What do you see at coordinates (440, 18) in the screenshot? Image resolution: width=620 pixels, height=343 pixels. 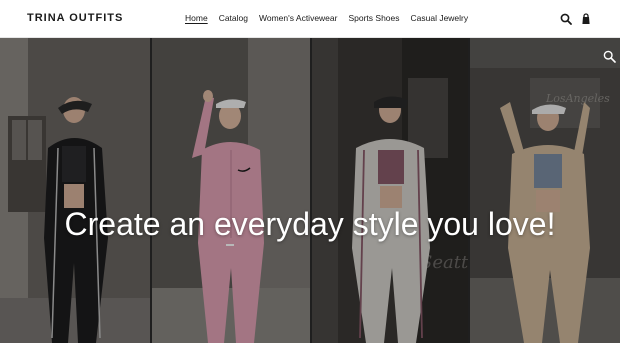 I see `nav-casual-jewelry: Casual Jewelry` at bounding box center [440, 18].